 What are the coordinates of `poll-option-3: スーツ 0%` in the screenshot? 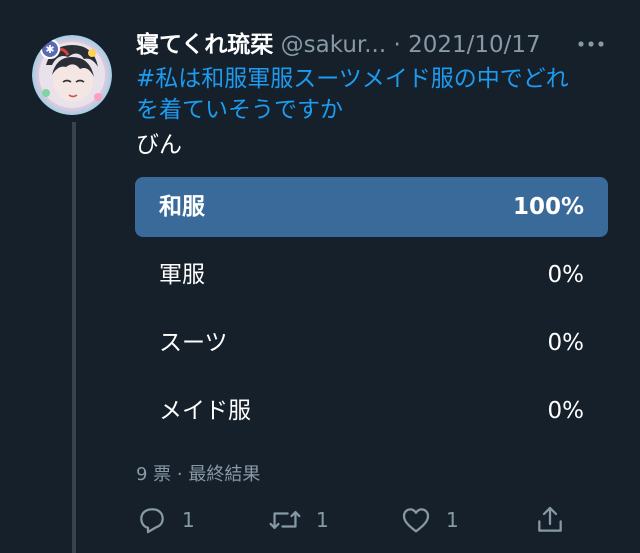 It's located at (371, 343).